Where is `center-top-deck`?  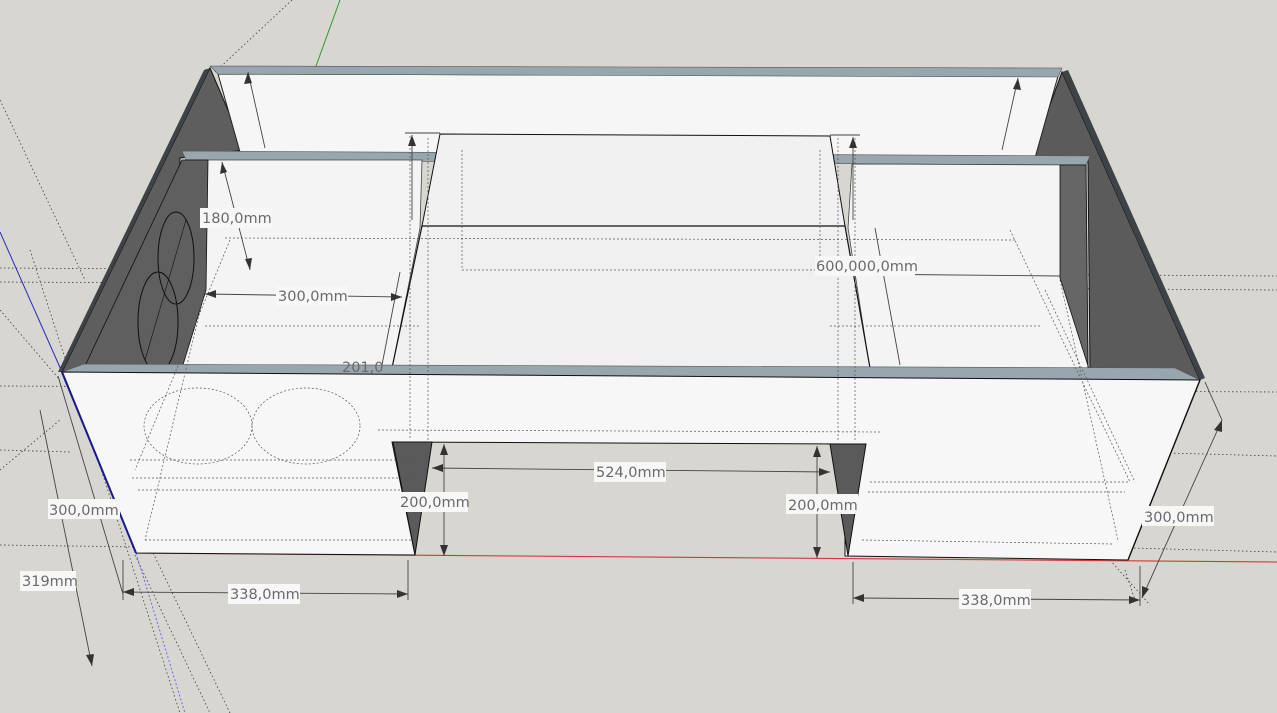 center-top-deck is located at coordinates (631, 297).